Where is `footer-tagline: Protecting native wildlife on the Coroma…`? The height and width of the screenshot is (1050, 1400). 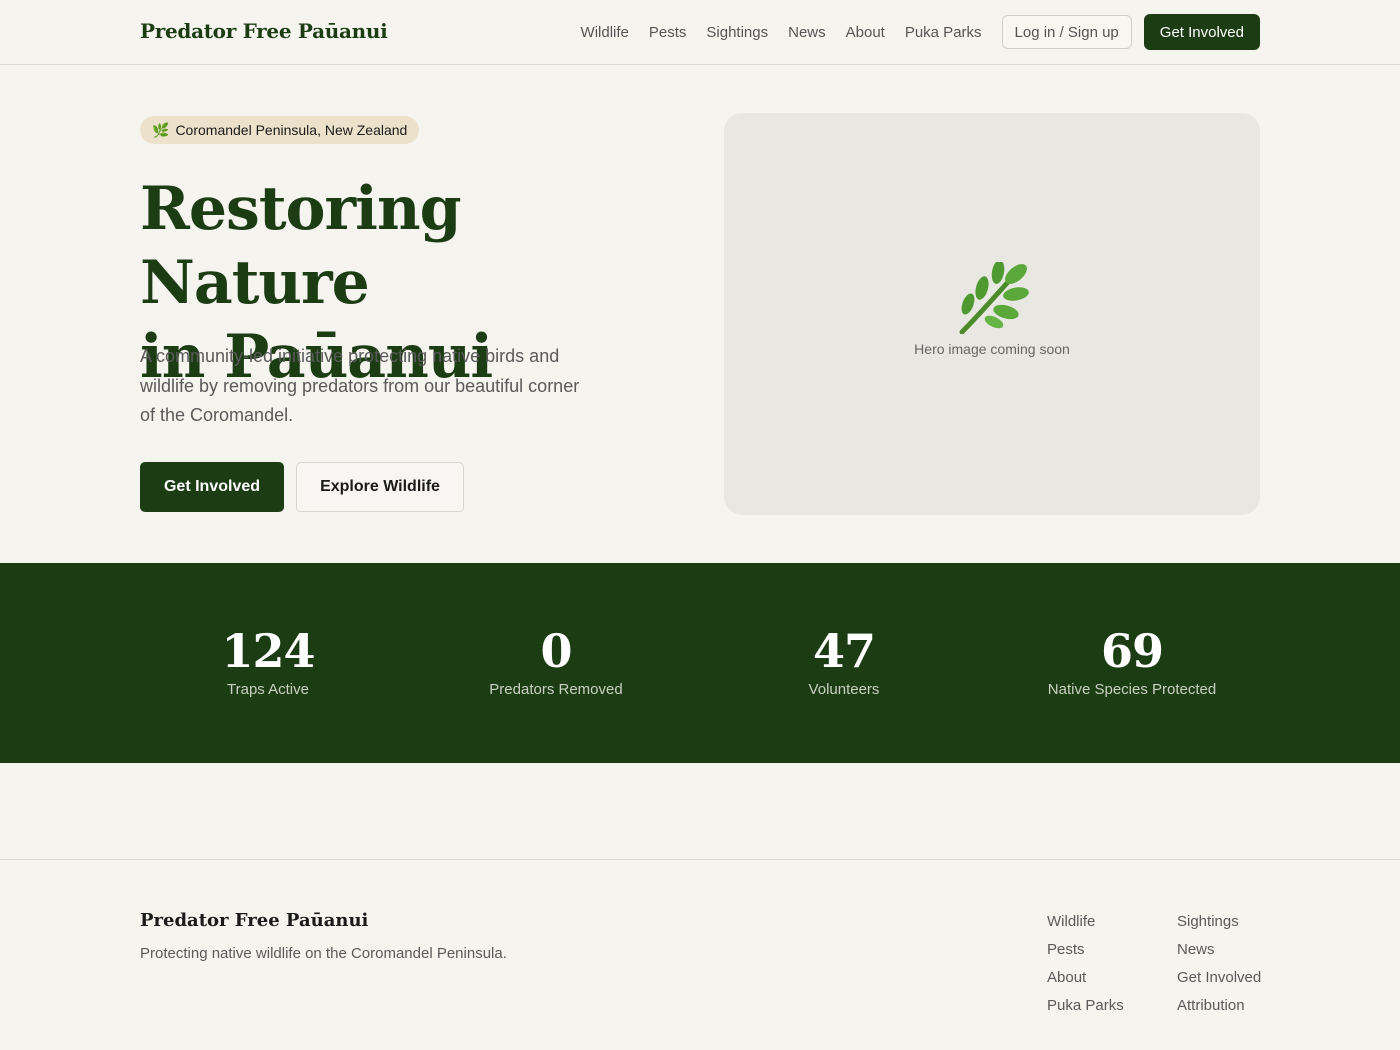
footer-tagline: Protecting native wildlife on the Coroma… is located at coordinates (323, 953).